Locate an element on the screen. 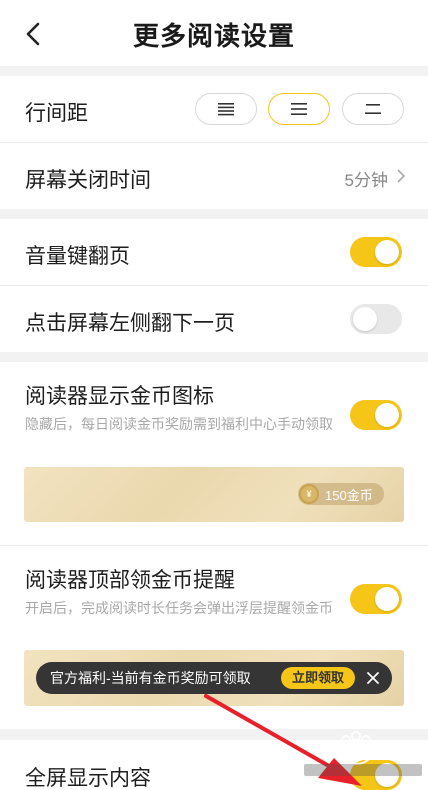 This screenshot has width=428, height=790. reward-banner: 官方福利-当前有金币奖励可领取 立即领取 is located at coordinates (214, 678).